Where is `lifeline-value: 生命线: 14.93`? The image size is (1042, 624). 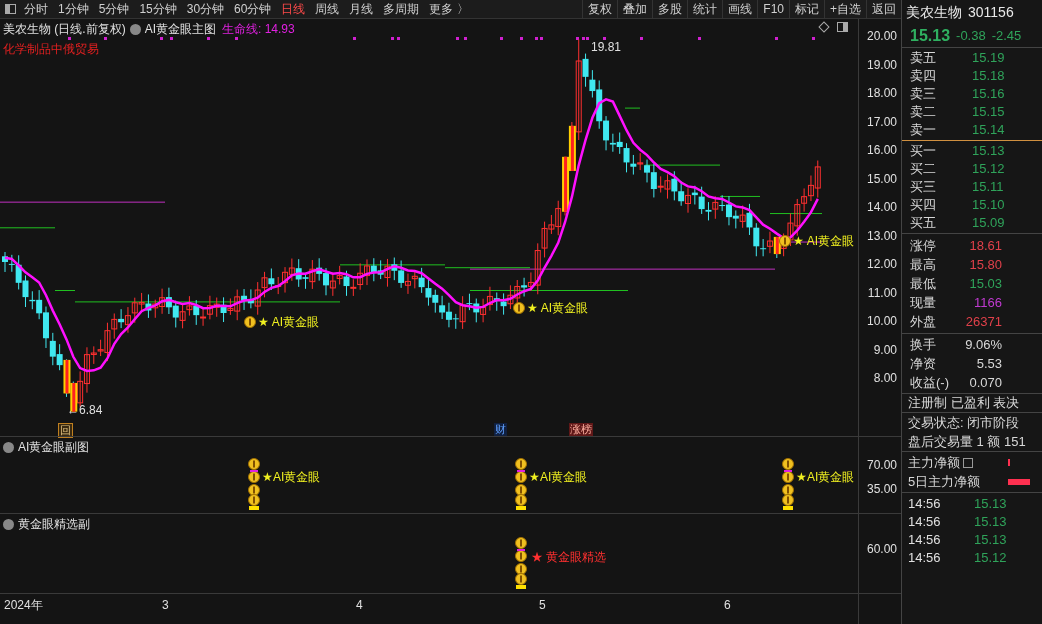 lifeline-value: 生命线: 14.93 is located at coordinates (258, 29).